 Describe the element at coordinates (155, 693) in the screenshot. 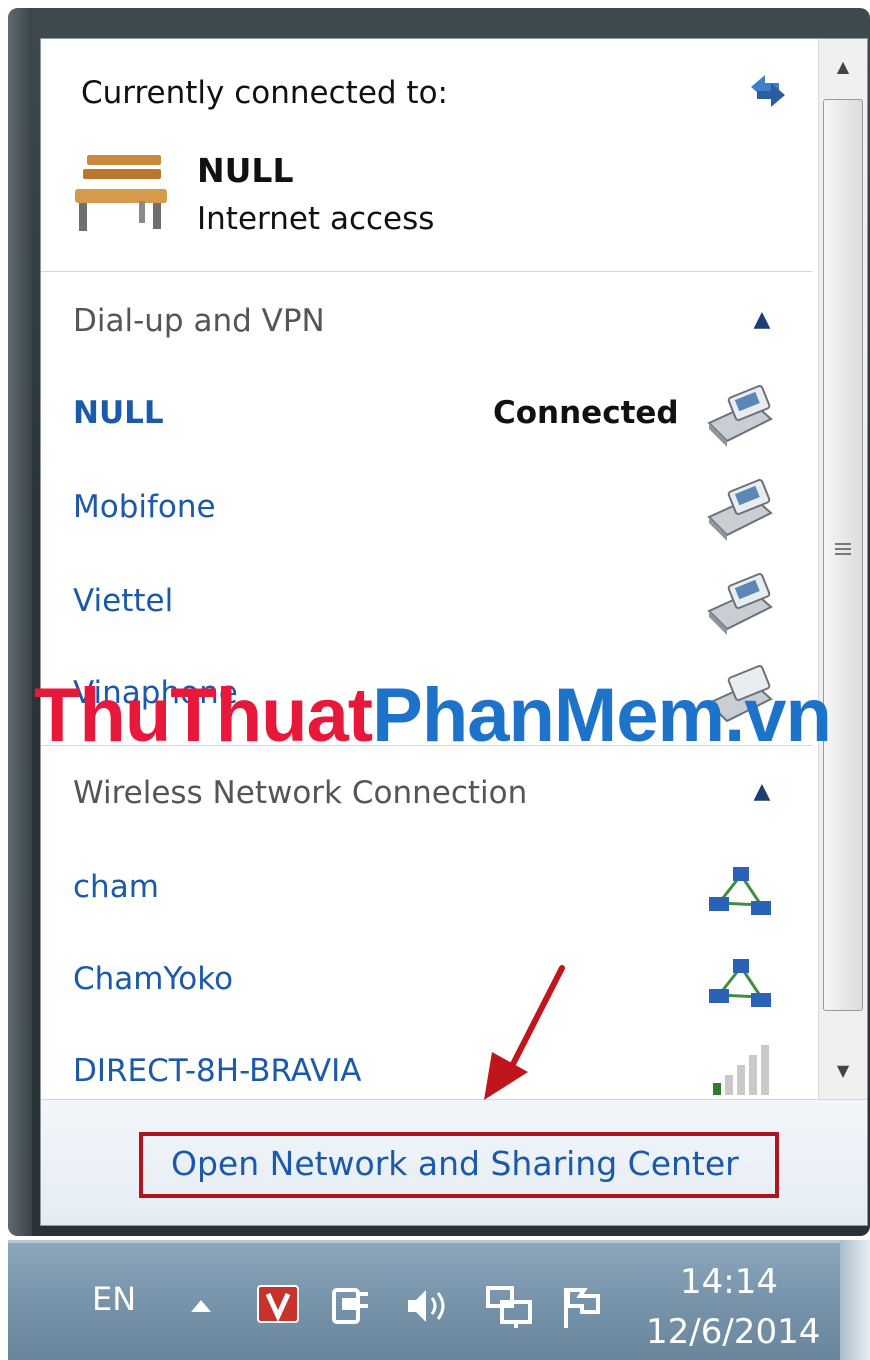

I see `dialup-item-vinaphone: Vinaphone` at that location.